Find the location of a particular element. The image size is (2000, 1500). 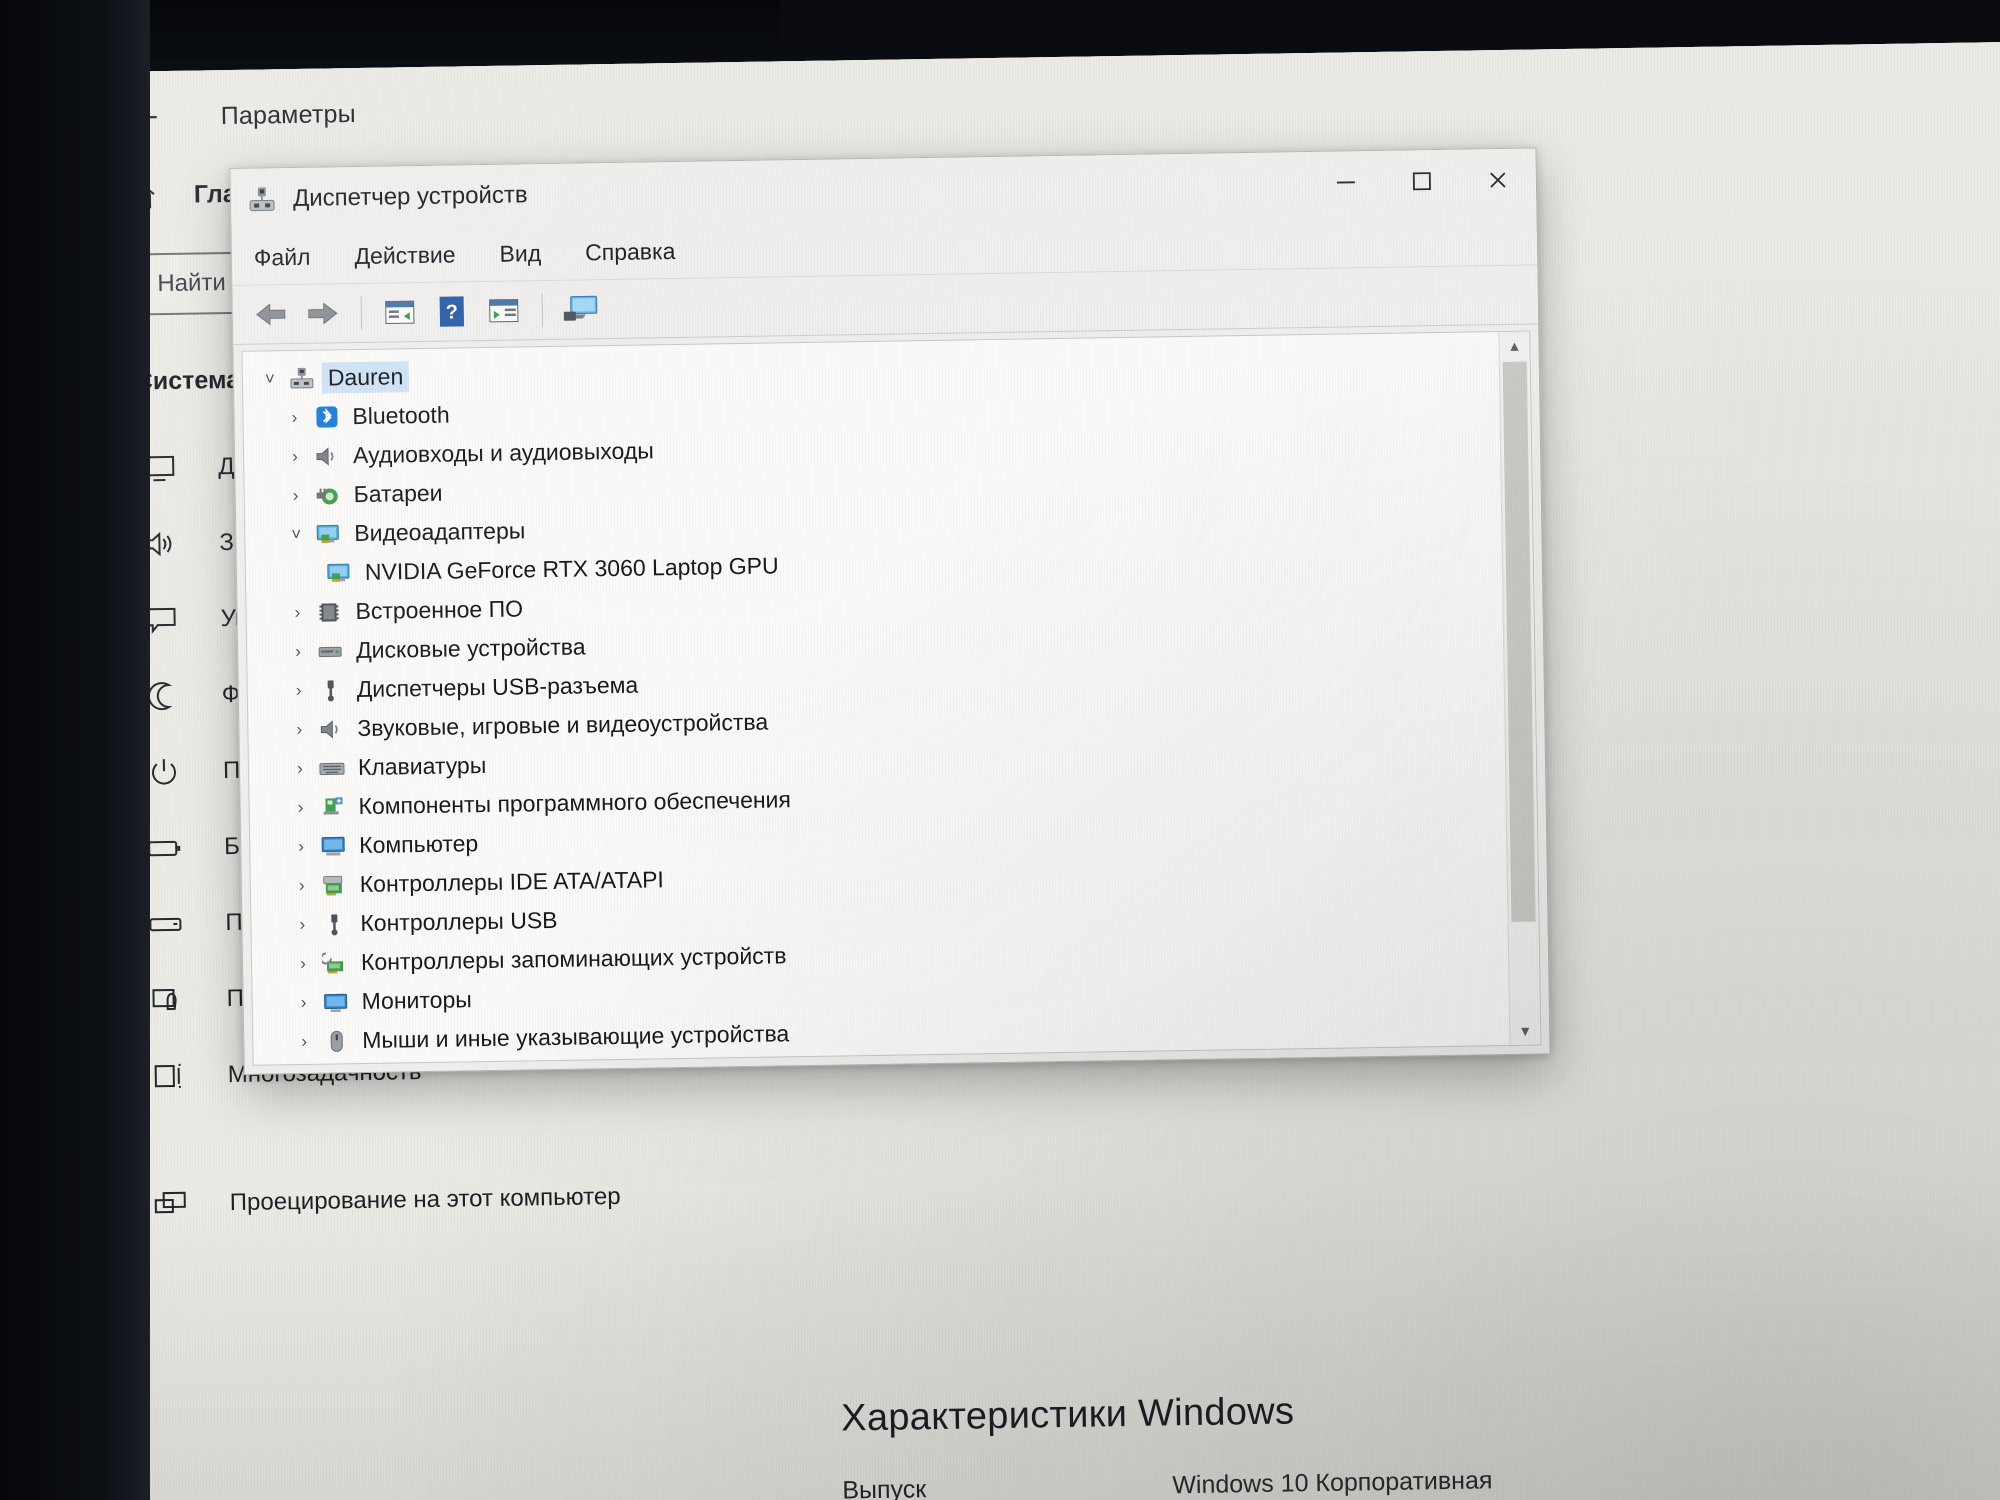

bluetooth-icon is located at coordinates (326, 417).